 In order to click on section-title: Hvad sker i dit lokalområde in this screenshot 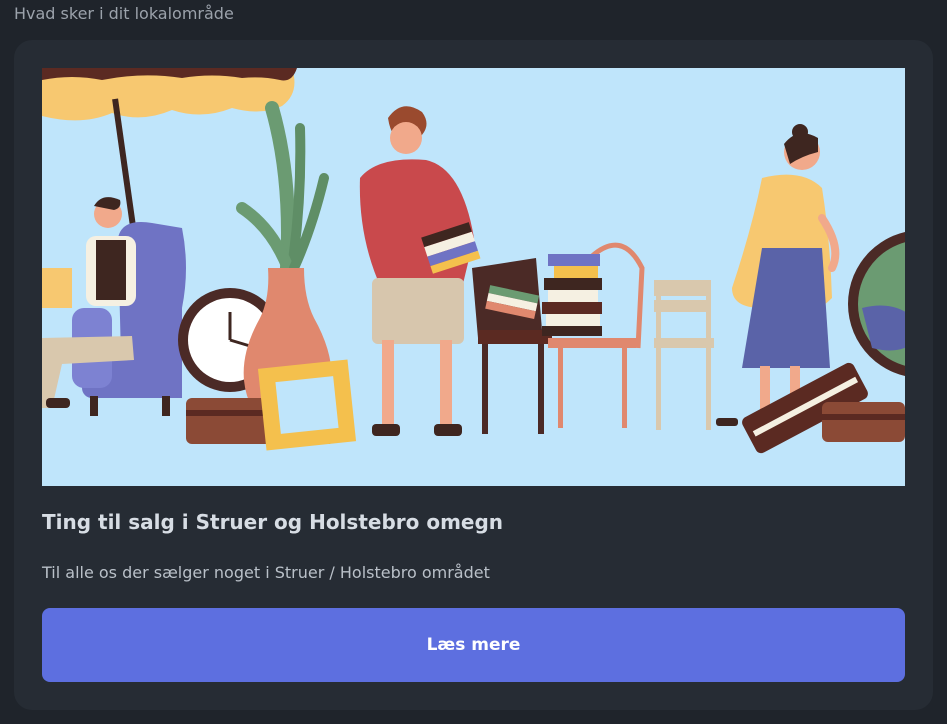, I will do `click(124, 13)`.